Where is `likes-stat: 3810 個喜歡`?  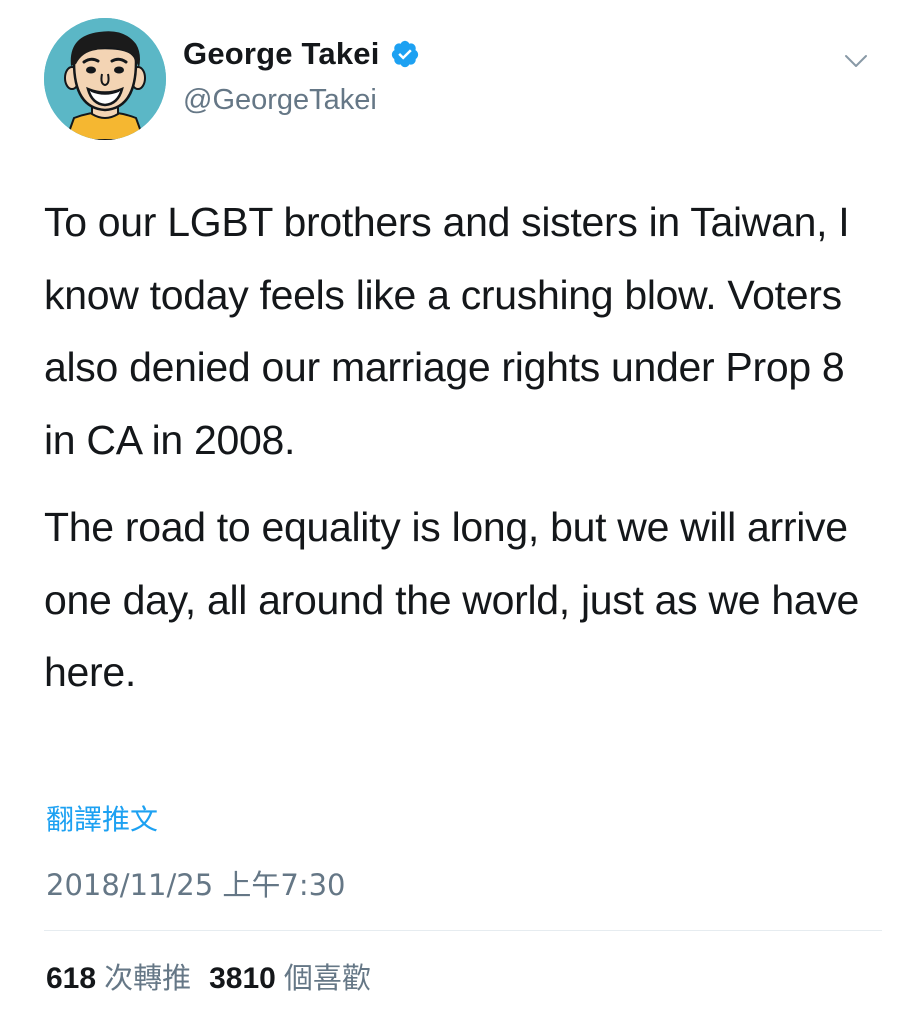
likes-stat: 3810 個喜歡 is located at coordinates (290, 976).